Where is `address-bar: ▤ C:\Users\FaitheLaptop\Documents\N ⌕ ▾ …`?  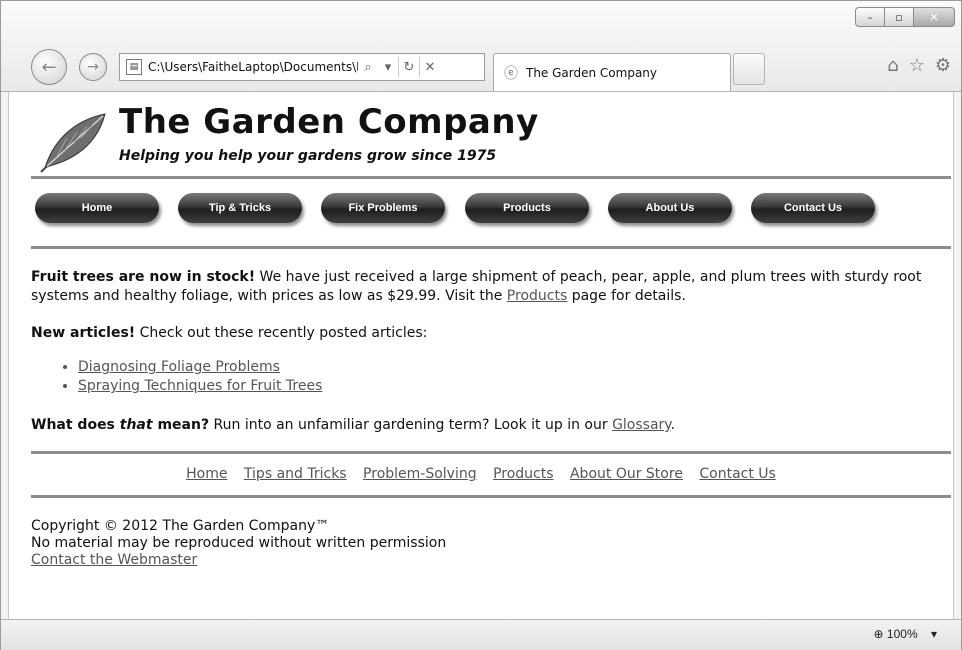 address-bar: ▤ C:\Users\FaitheLaptop\Documents\N ⌕ ▾ … is located at coordinates (302, 67).